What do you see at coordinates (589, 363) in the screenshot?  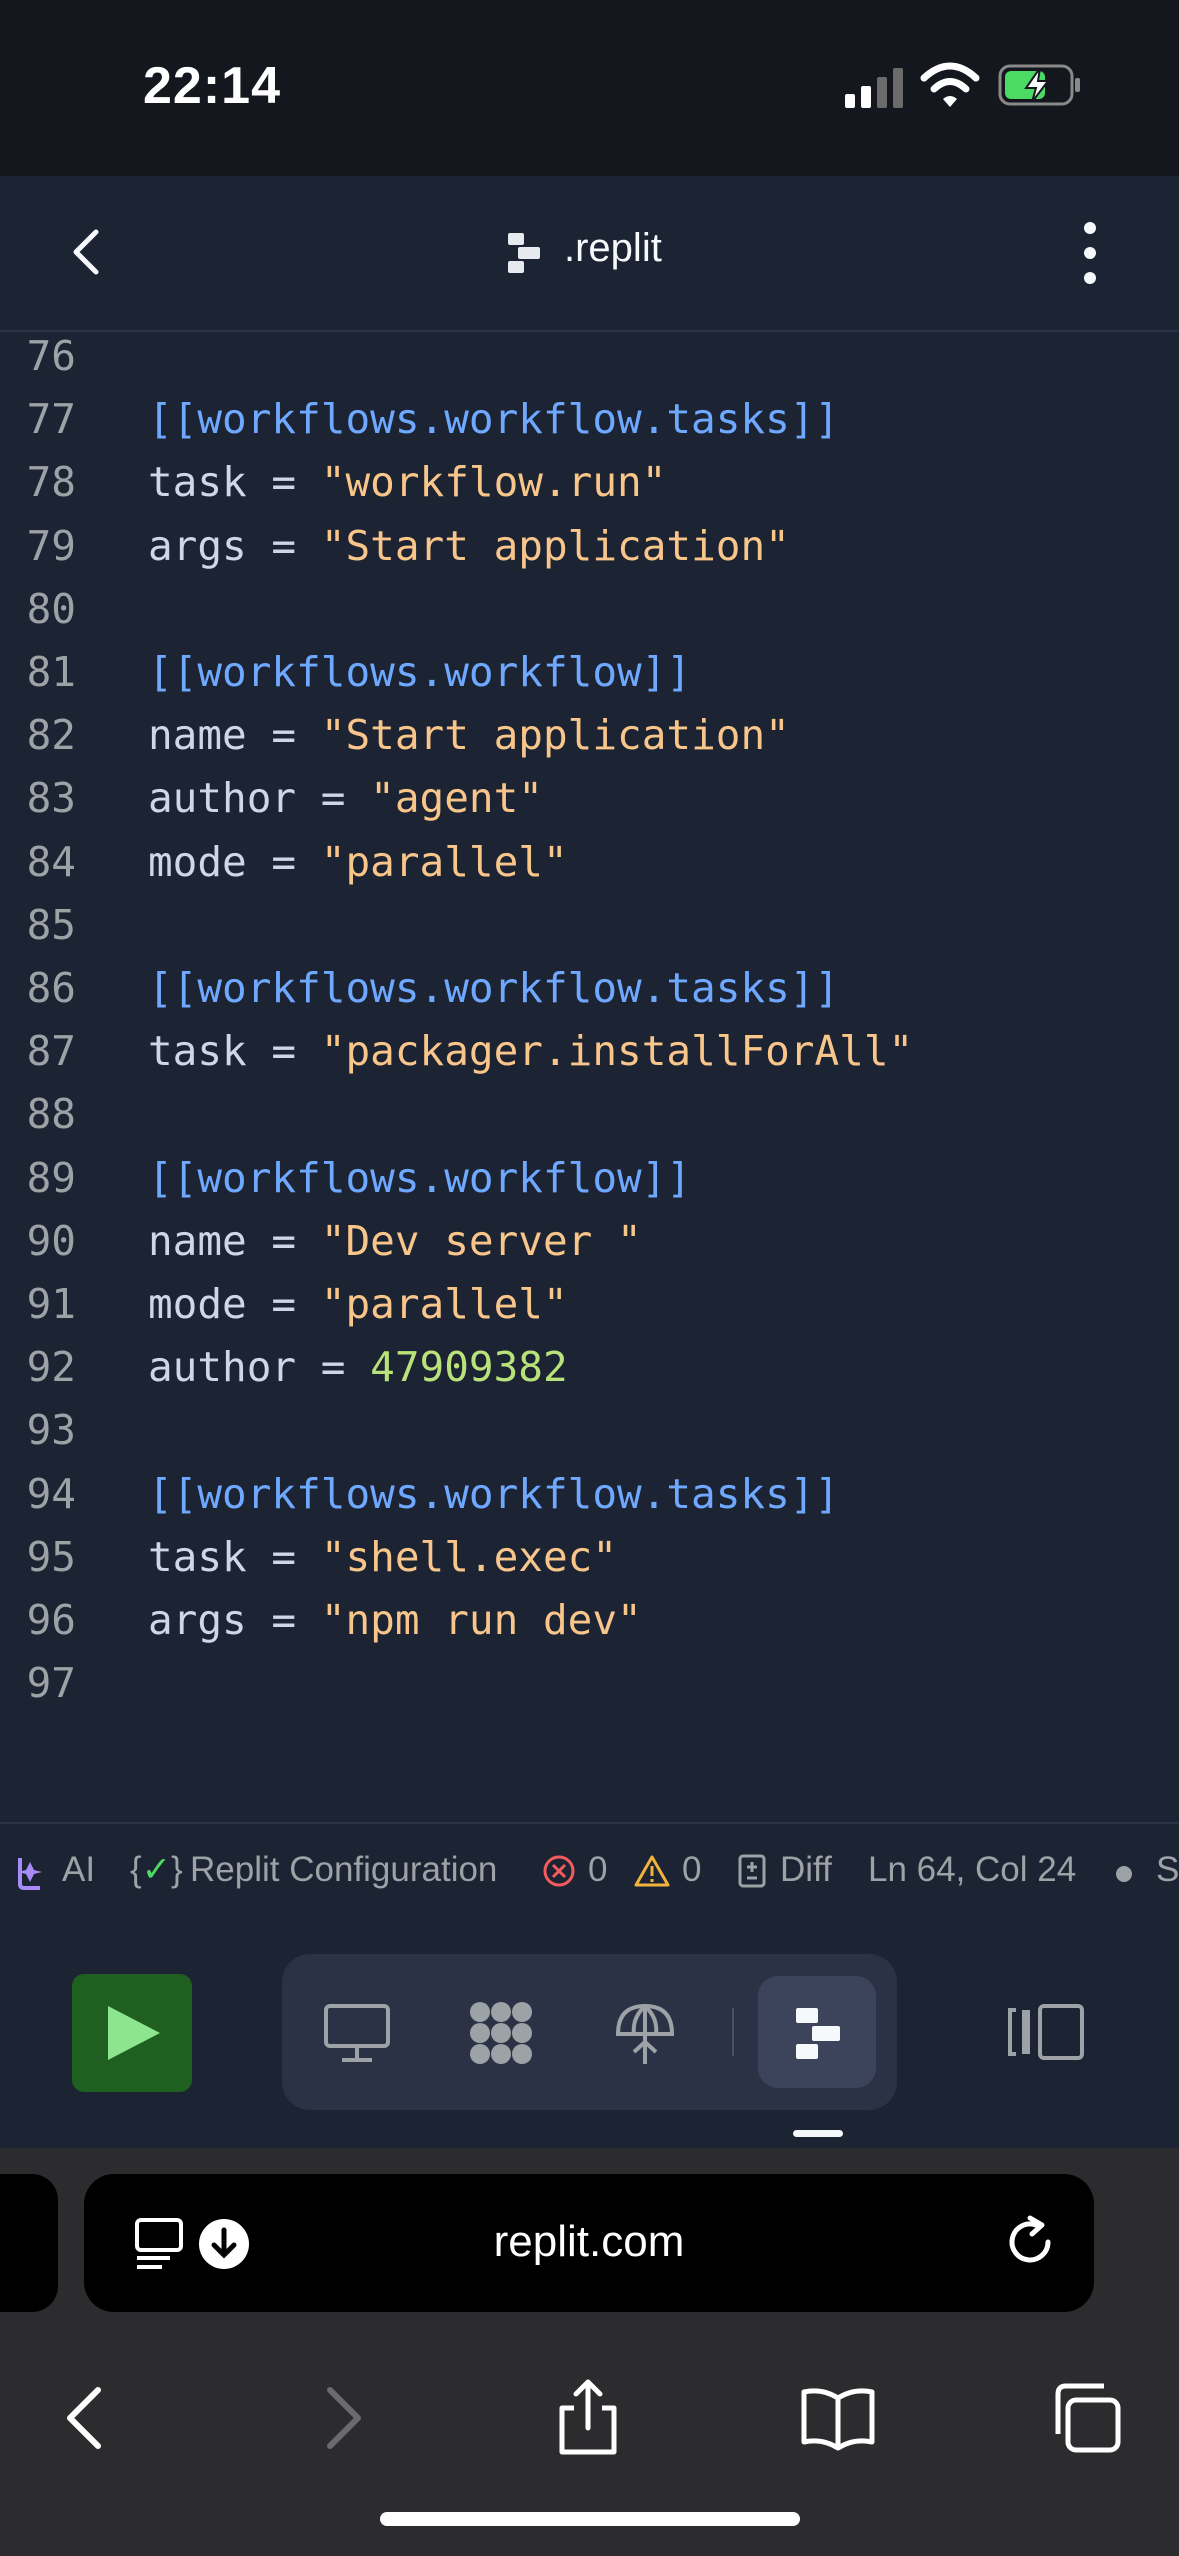 I see `code-line: 76` at bounding box center [589, 363].